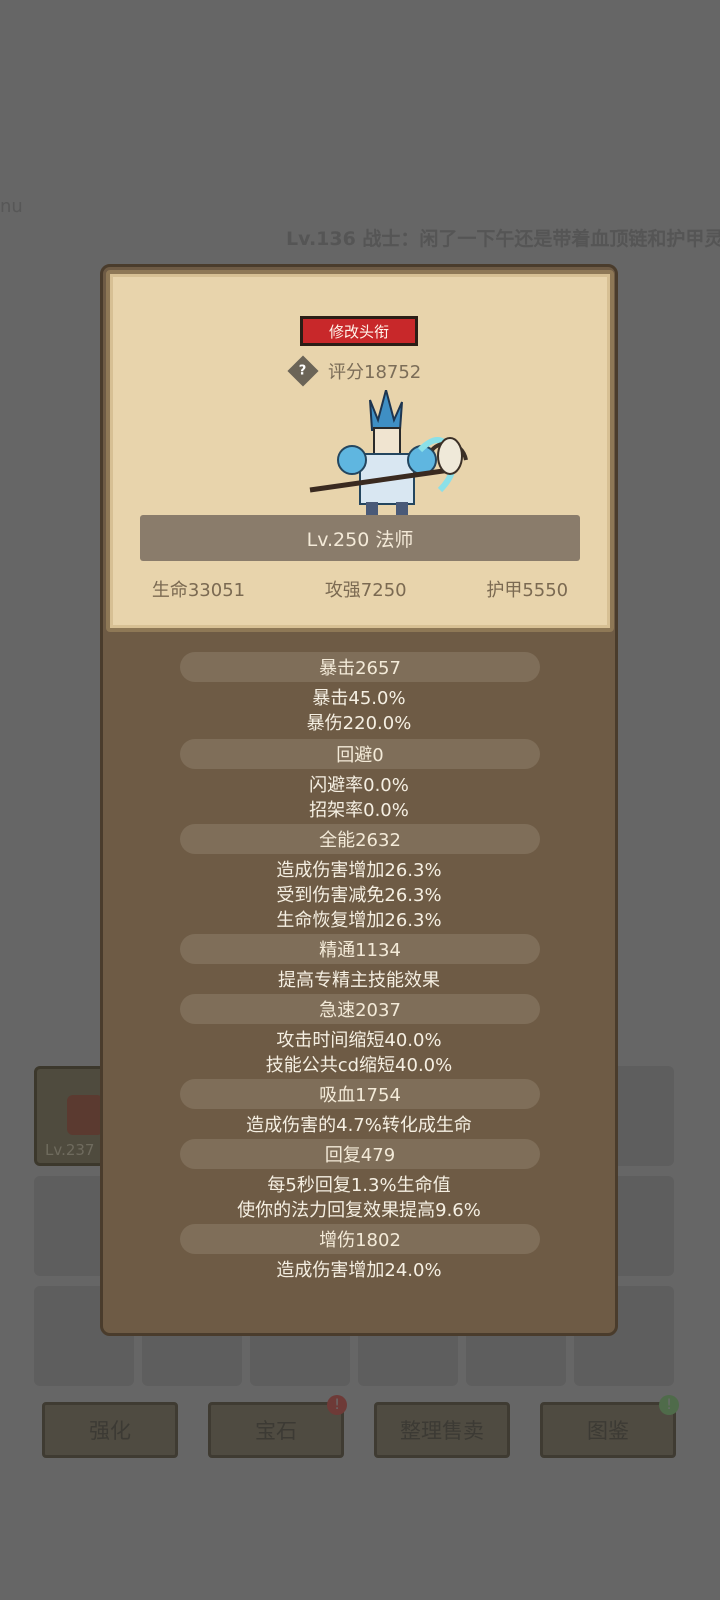 The width and height of the screenshot is (720, 1600). What do you see at coordinates (359, 895) in the screenshot?
I see `stat-detail-line: 受到伤害减免26.3%` at bounding box center [359, 895].